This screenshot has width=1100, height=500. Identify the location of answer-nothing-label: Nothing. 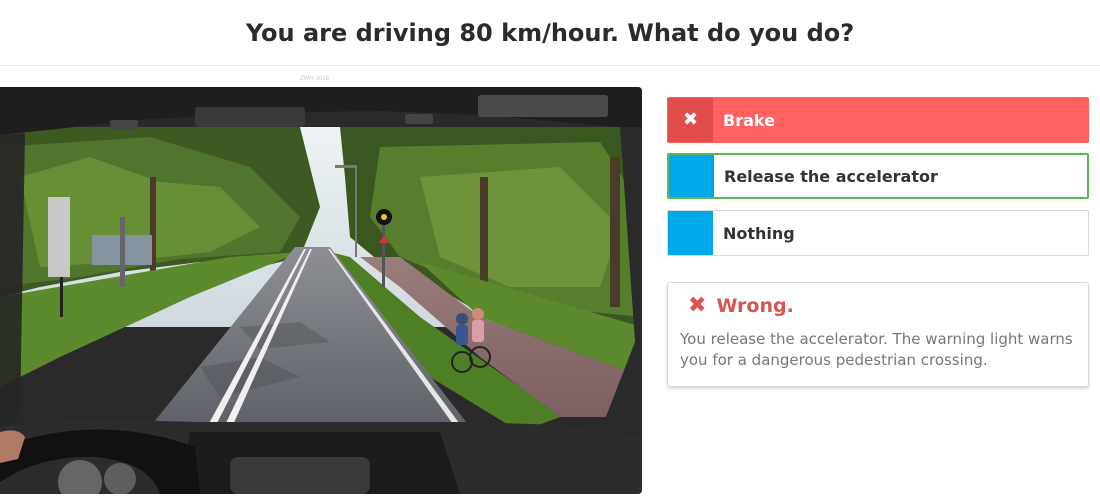
(759, 233).